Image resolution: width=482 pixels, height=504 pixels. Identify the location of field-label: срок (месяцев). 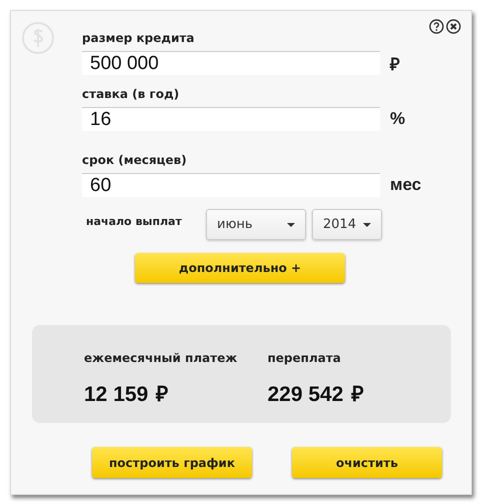
(135, 160).